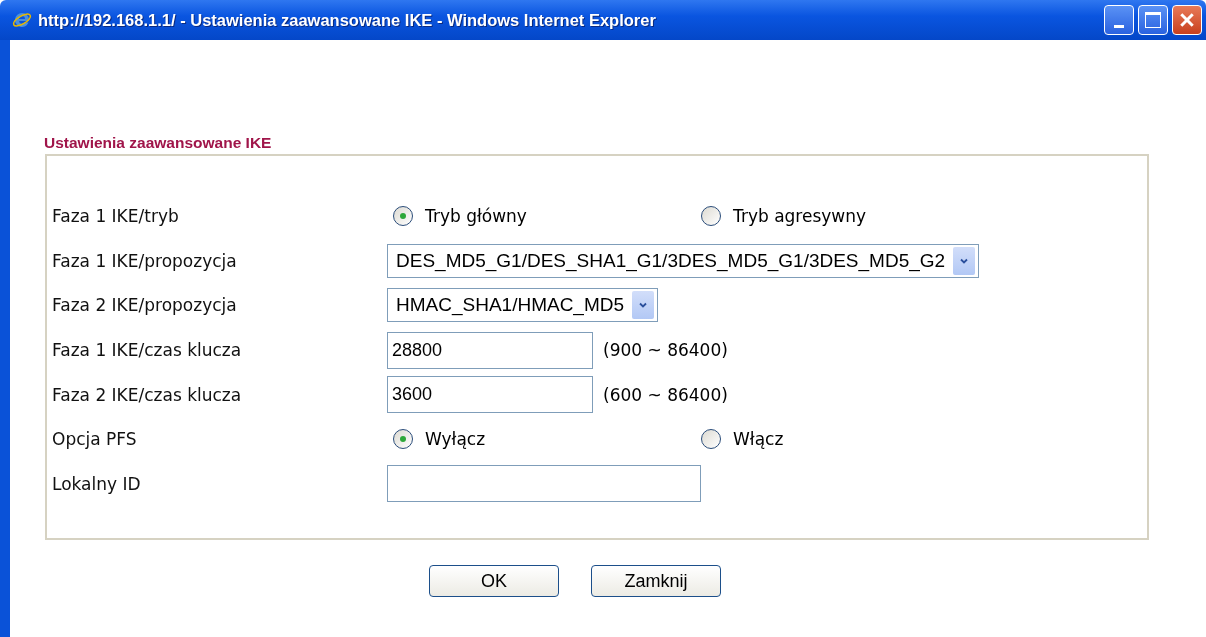 The height and width of the screenshot is (637, 1206). I want to click on range-hint: (900 ~ 86400), so click(665, 350).